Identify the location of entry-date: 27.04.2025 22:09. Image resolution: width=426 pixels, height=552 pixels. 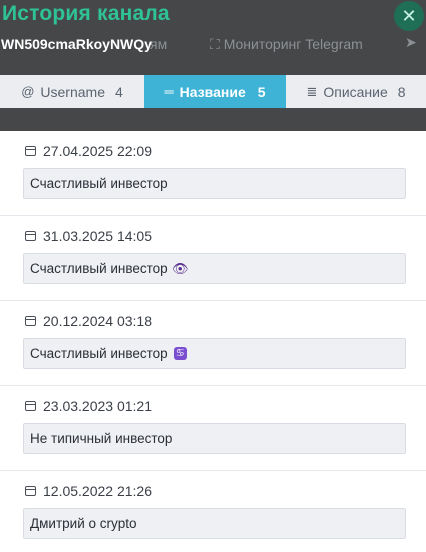
(88, 151).